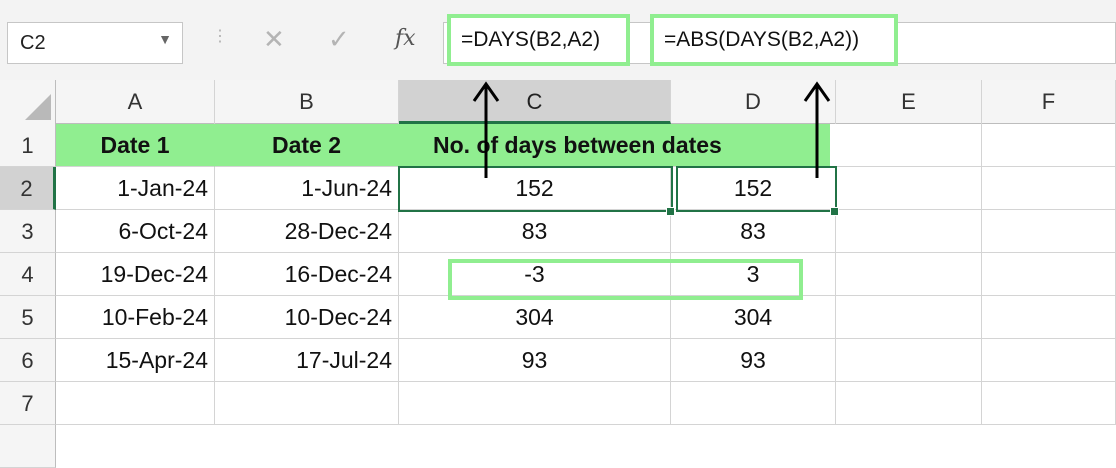 This screenshot has height=468, width=1116. I want to click on annotation-arrows, so click(651, 129).